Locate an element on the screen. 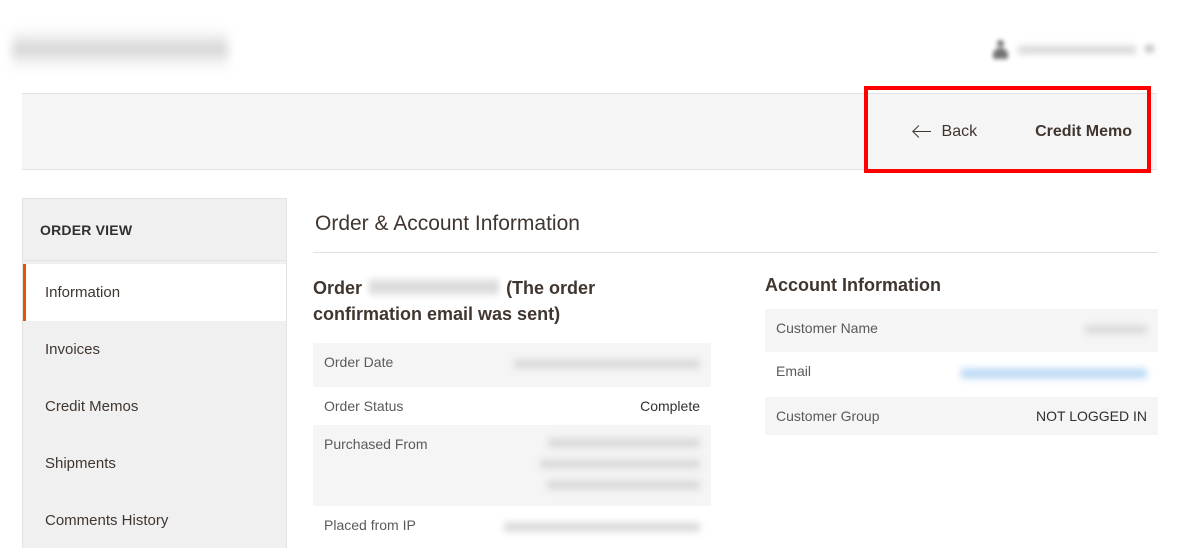  sidebar-item-label: Comments History is located at coordinates (107, 520).